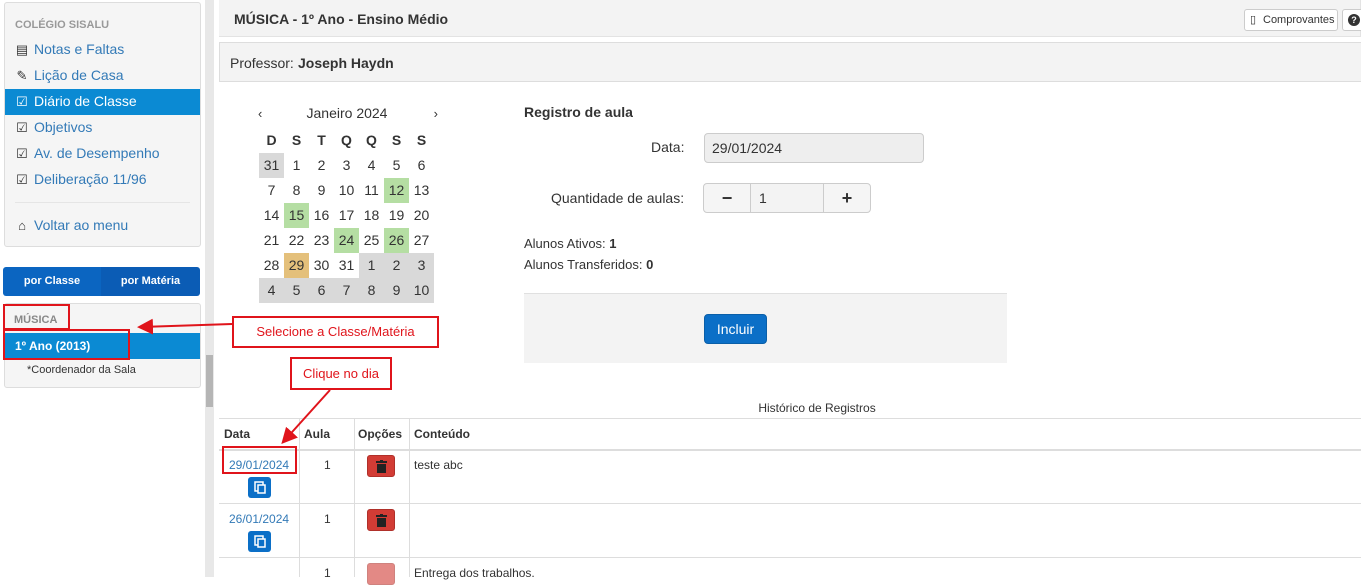 The image size is (1361, 585). Describe the element at coordinates (185, 326) in the screenshot. I see `arrow-to-class` at that location.